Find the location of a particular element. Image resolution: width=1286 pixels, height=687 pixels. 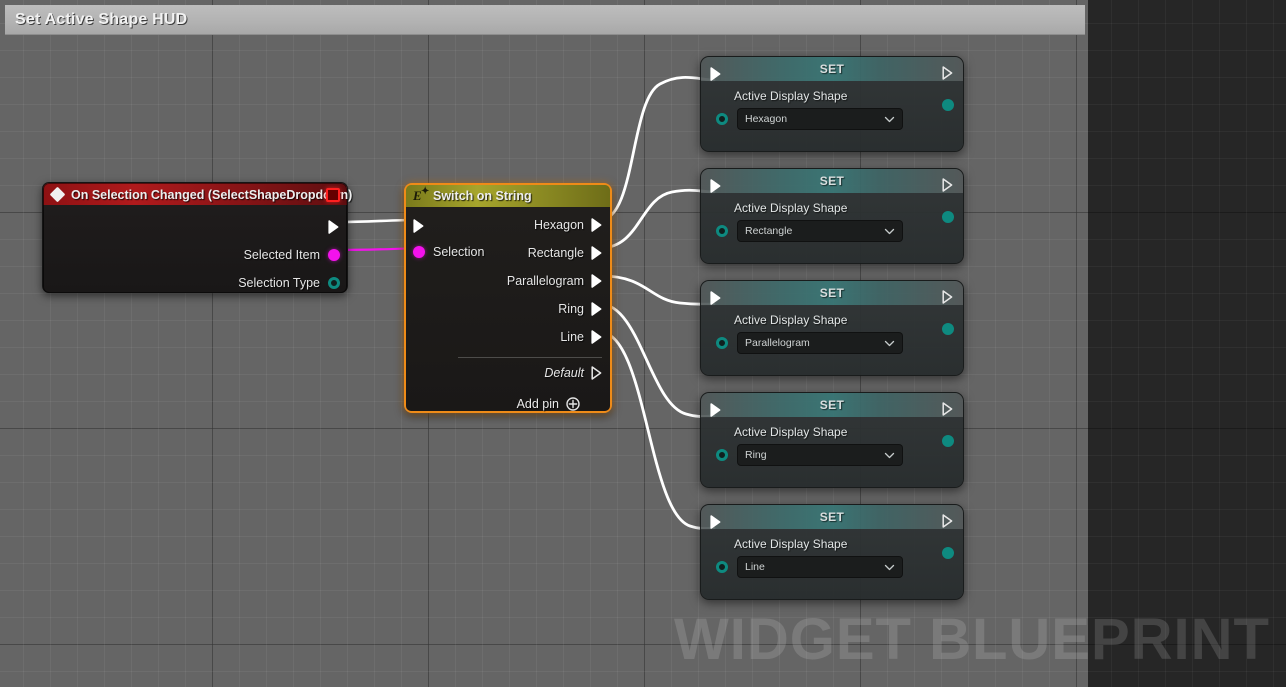

window-title-bar: Set Active Shape HUD is located at coordinates (545, 20).